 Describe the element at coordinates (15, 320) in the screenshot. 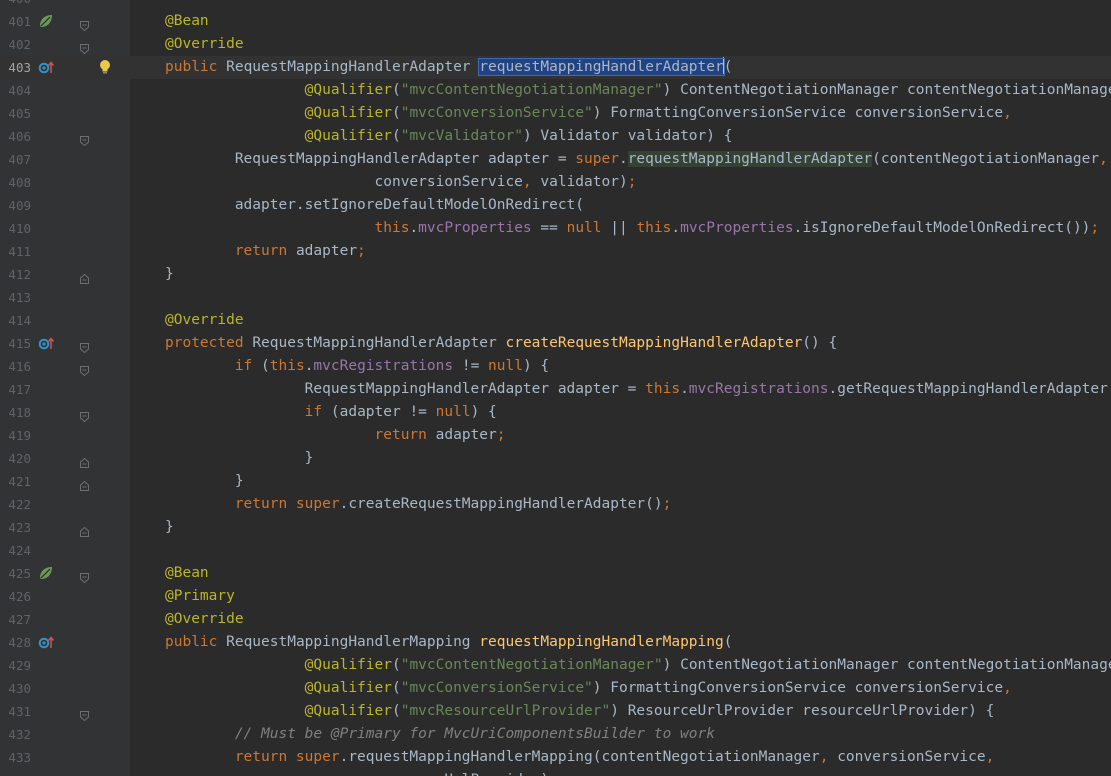

I see `line-number: 414` at that location.